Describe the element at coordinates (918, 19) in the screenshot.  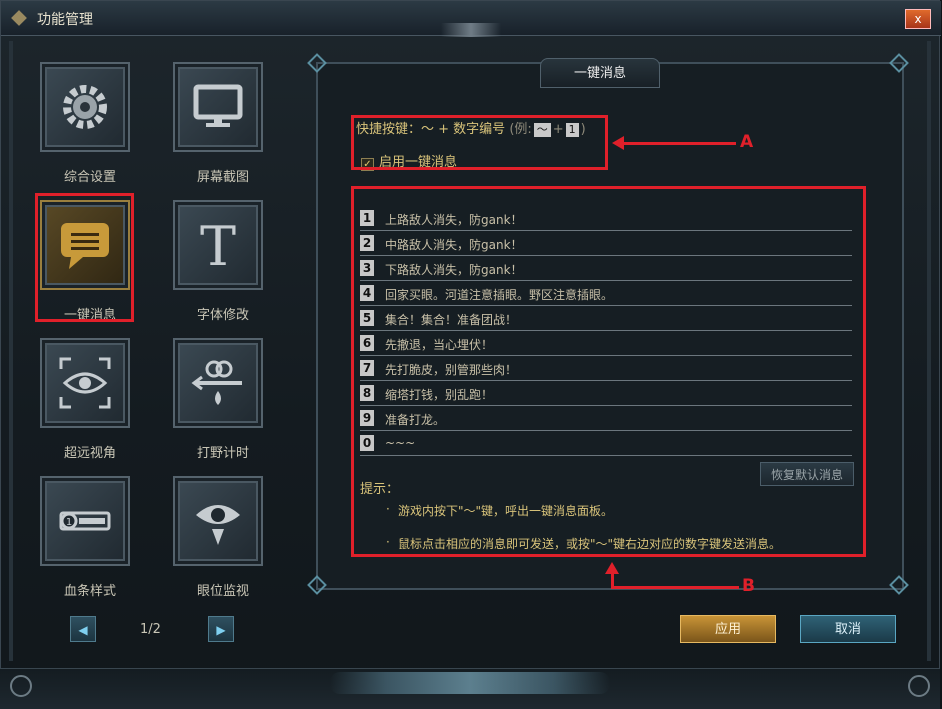
I see `close-button: x` at that location.